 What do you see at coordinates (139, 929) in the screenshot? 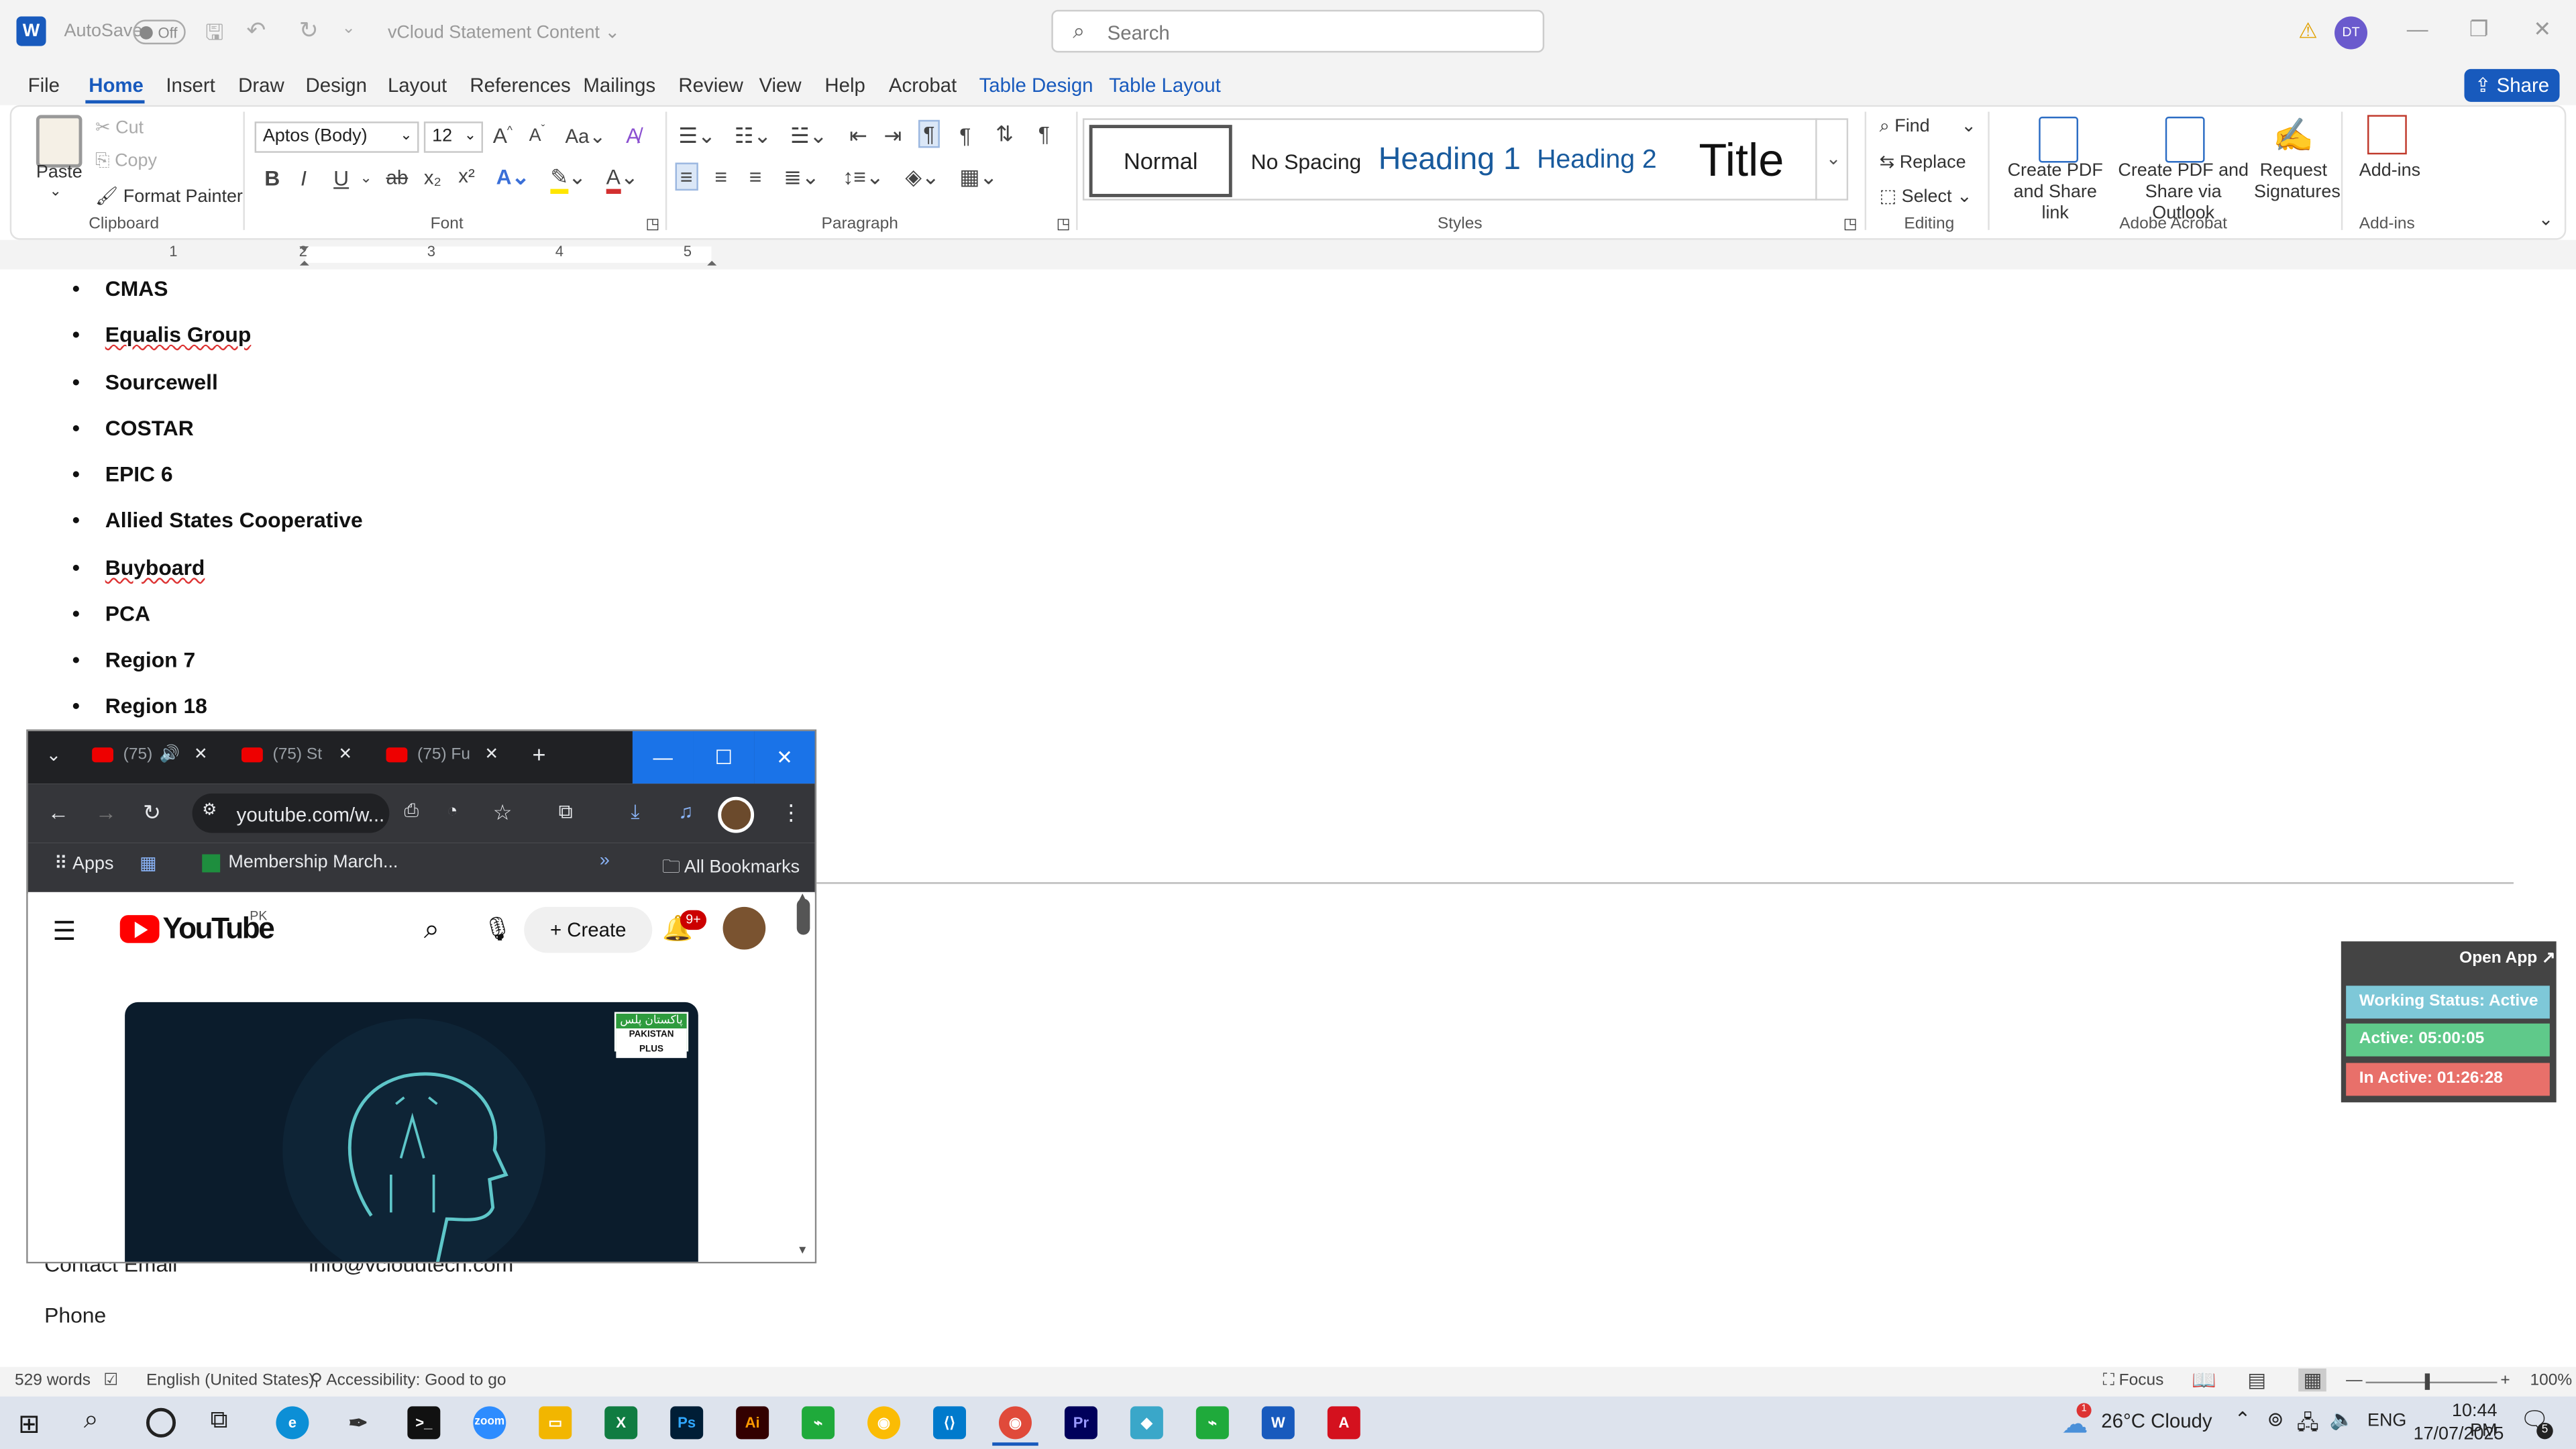
I see `youtube-logo-icon` at bounding box center [139, 929].